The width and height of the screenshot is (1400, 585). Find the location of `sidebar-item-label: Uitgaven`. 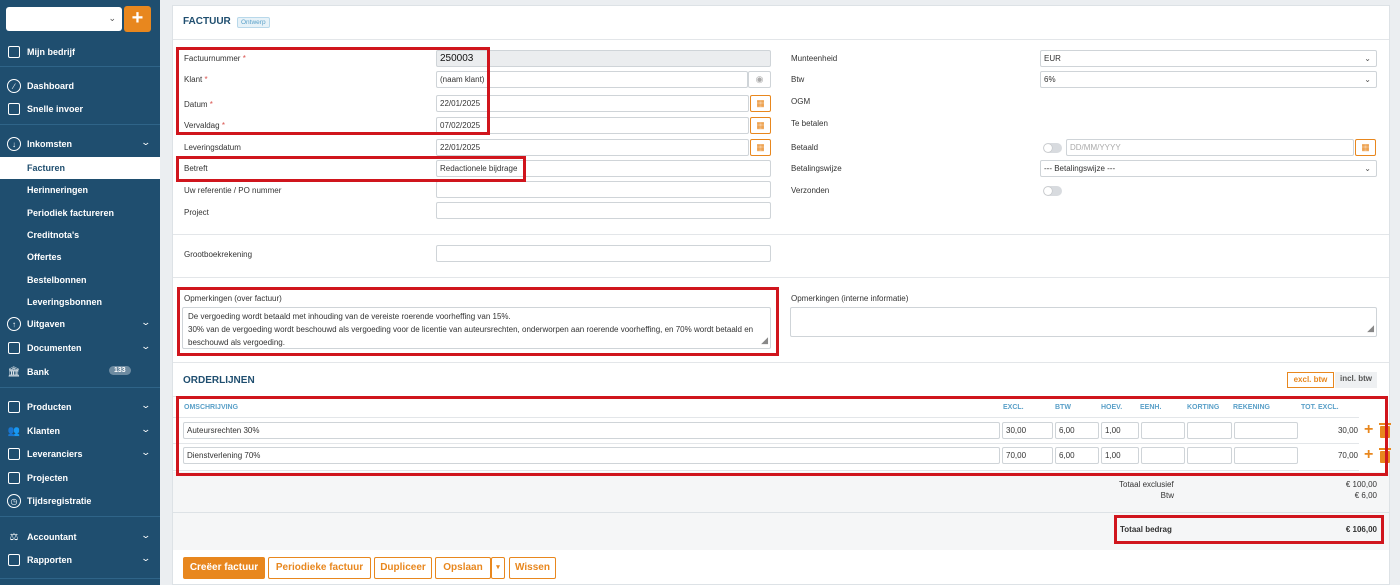

sidebar-item-label: Uitgaven is located at coordinates (46, 324).